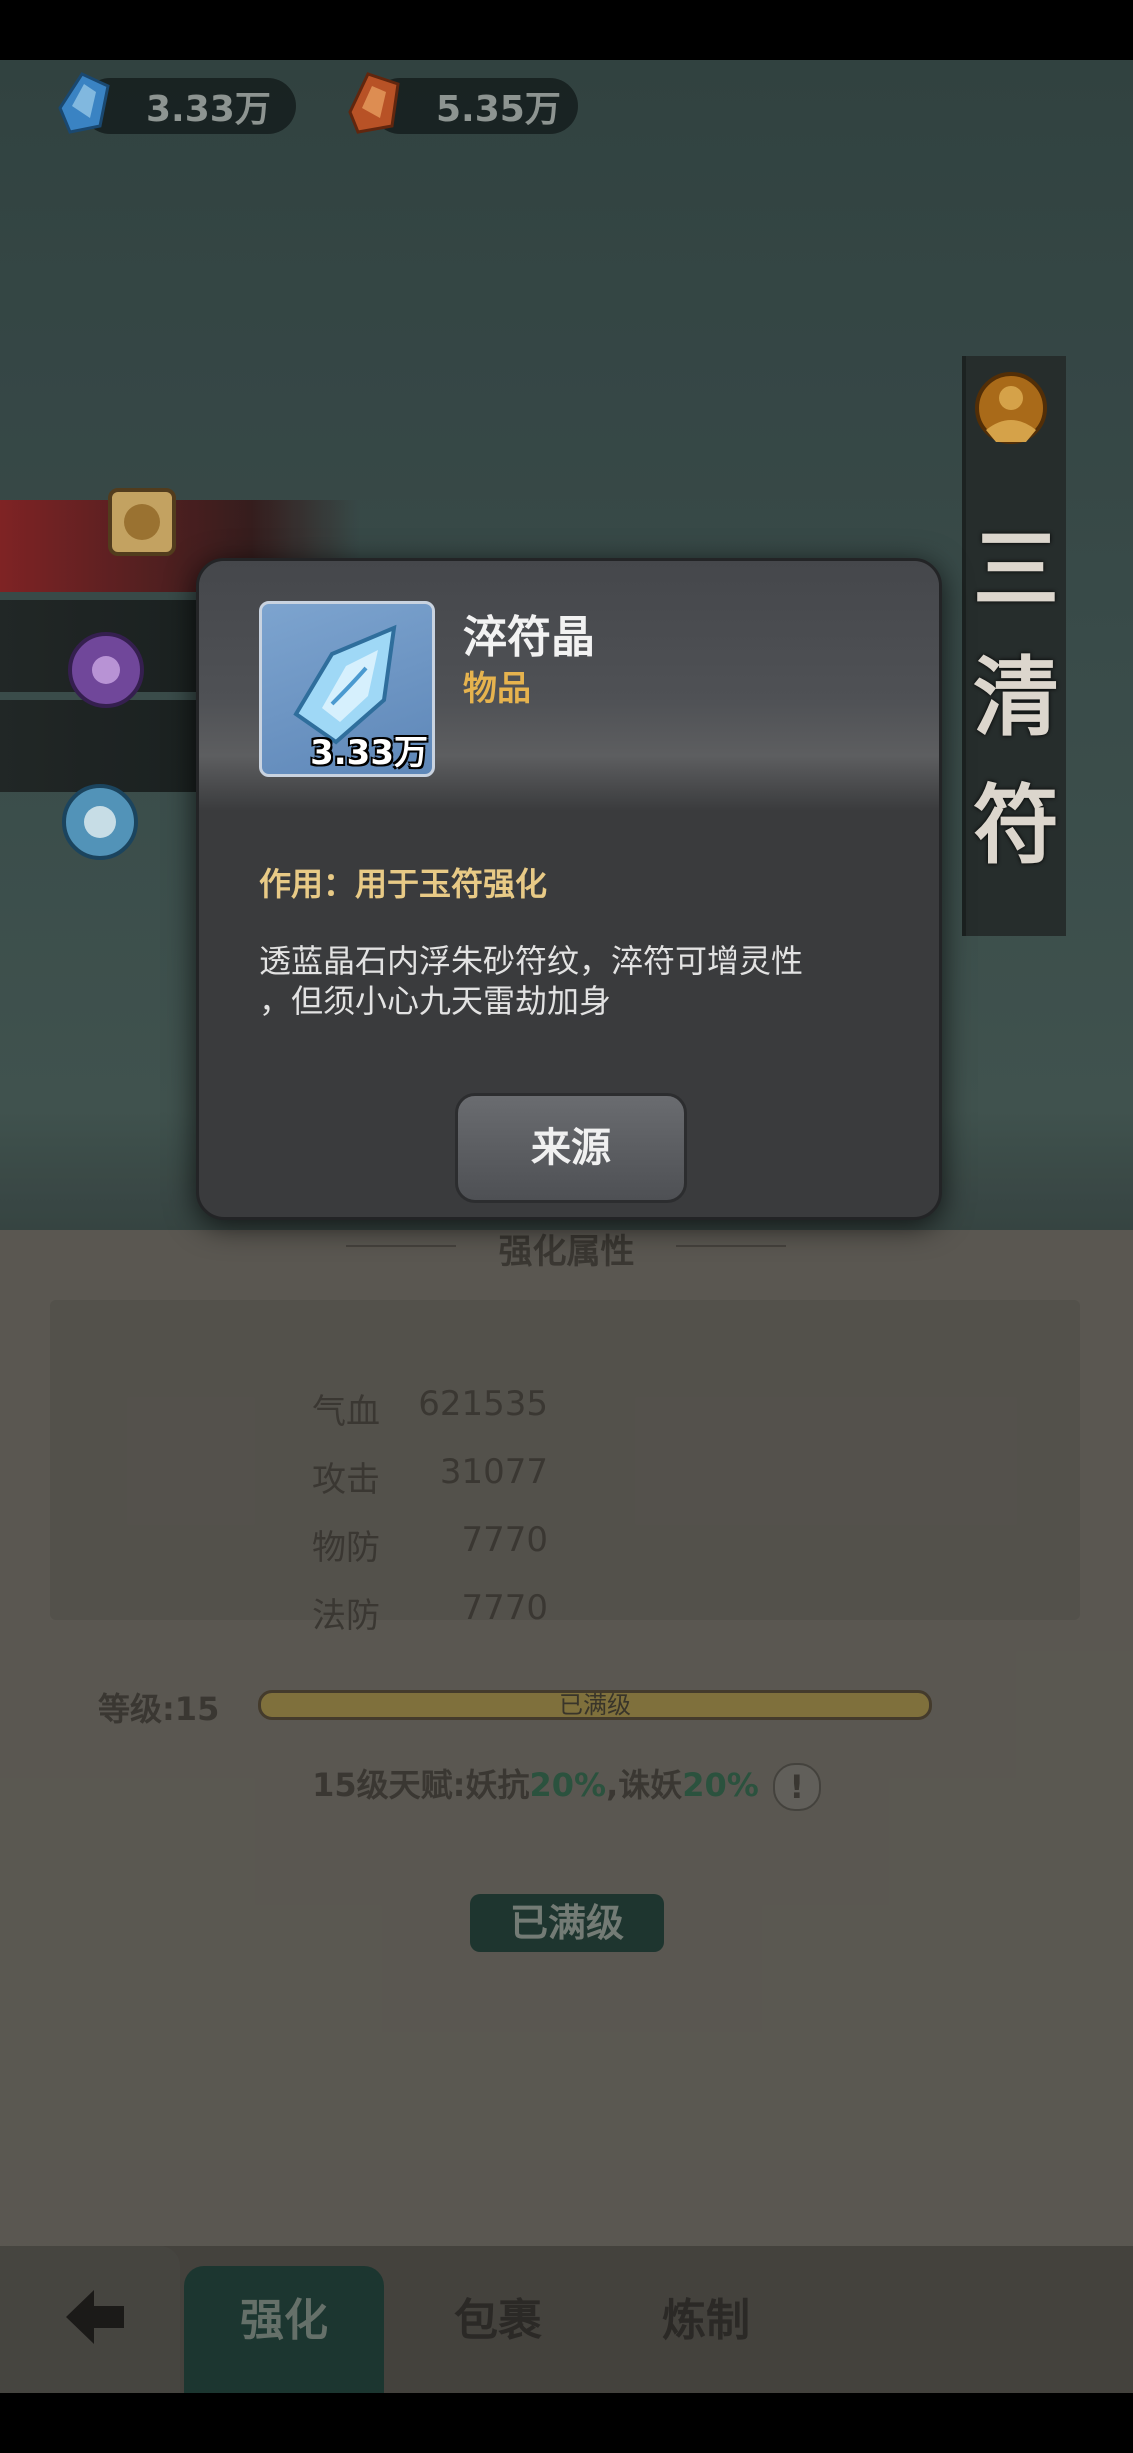 The image size is (1133, 2453). What do you see at coordinates (403, 884) in the screenshot?
I see `item-usage: 作用：用于玉符强化` at bounding box center [403, 884].